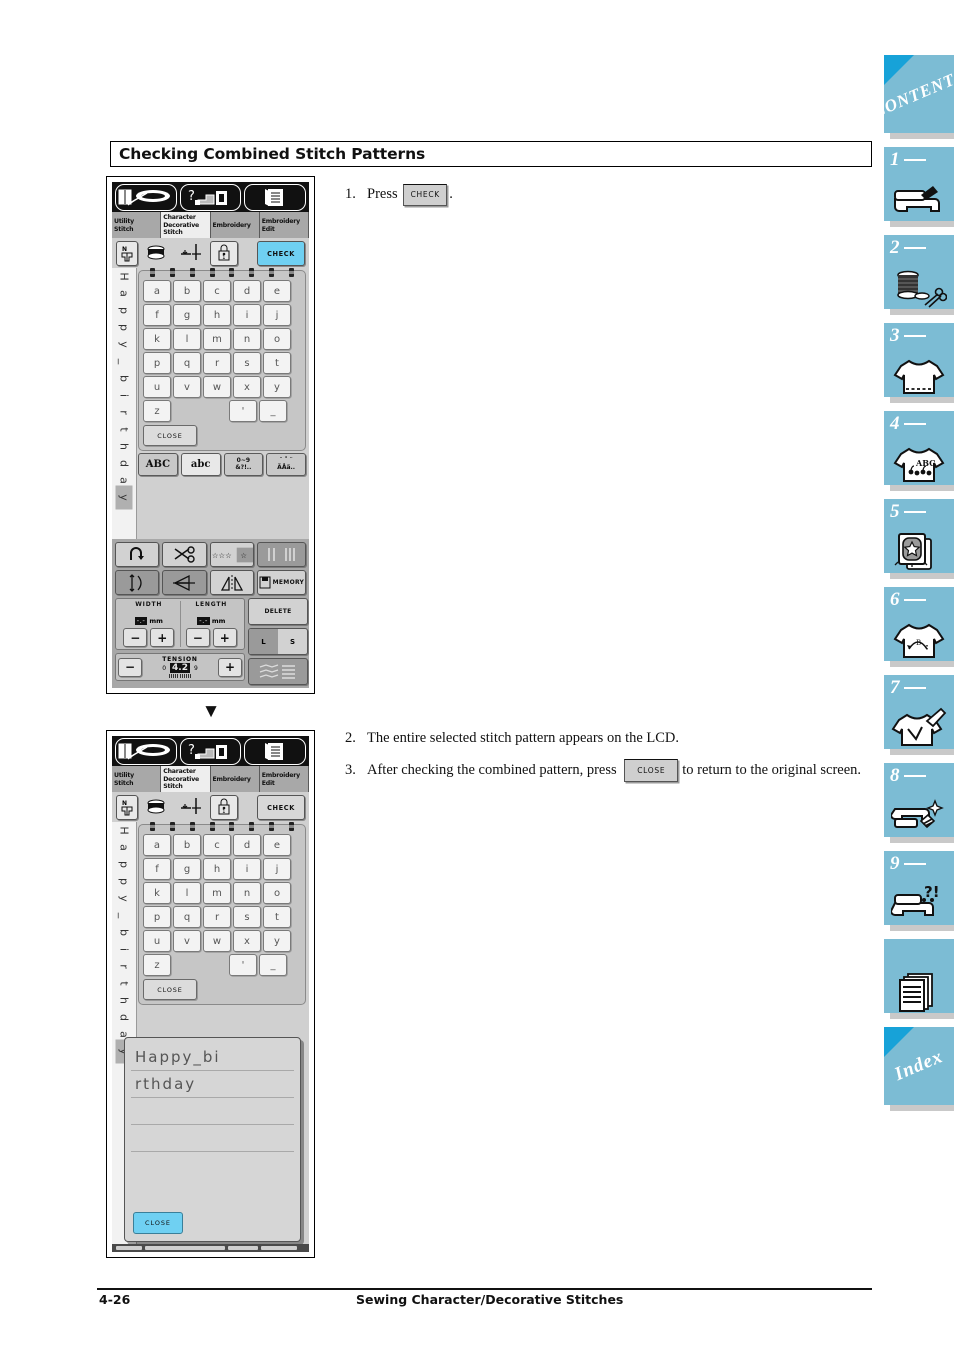 This screenshot has height=1346, width=954. I want to click on side-tab-chapter-6: 6 B, so click(919, 624).